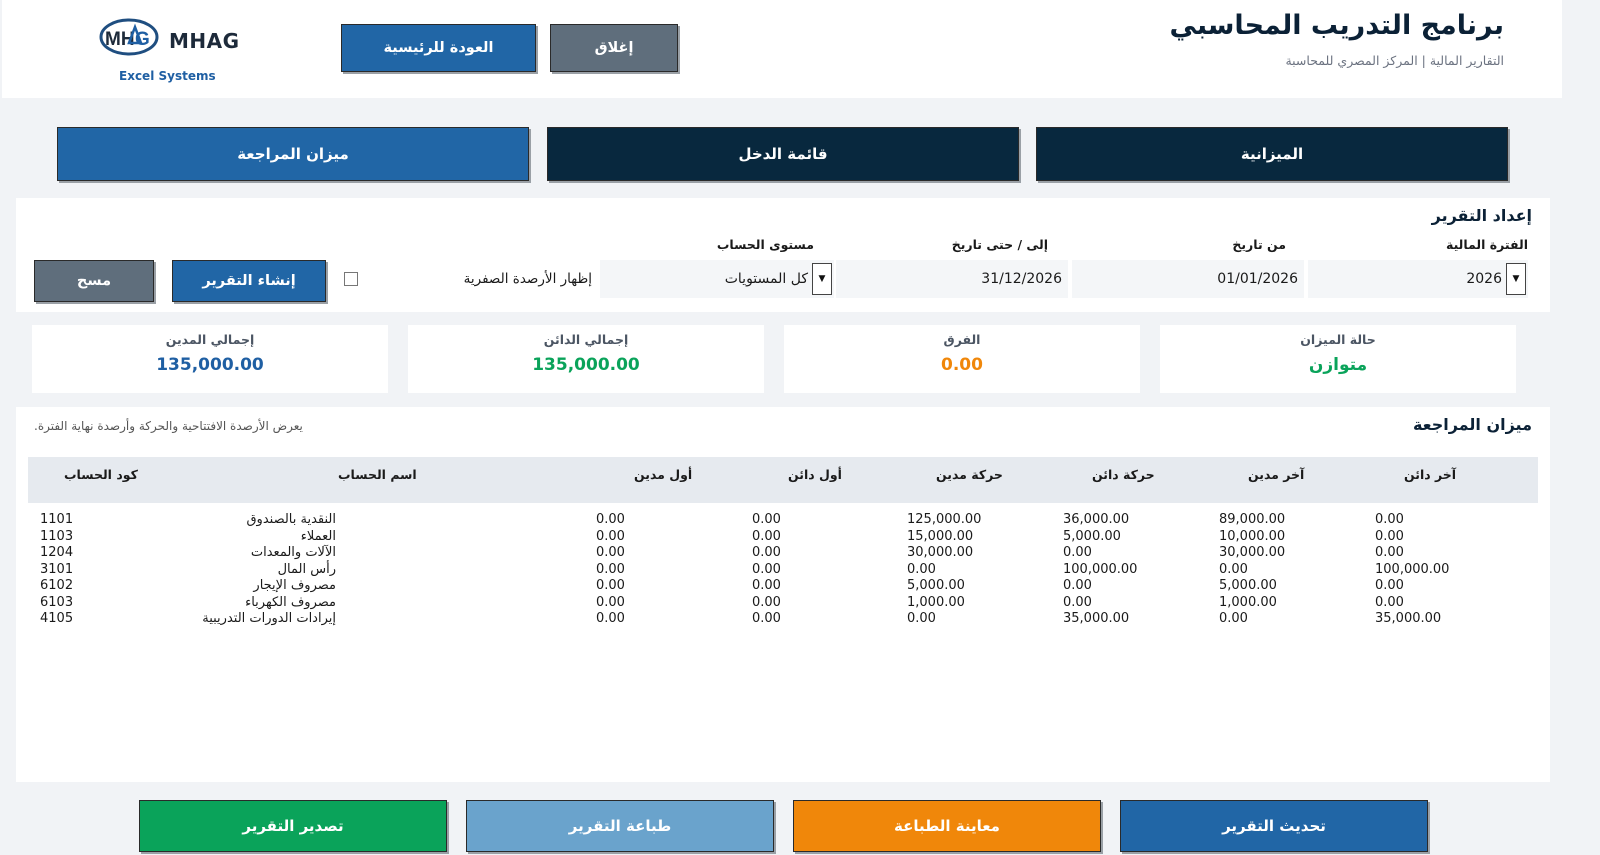 Image resolution: width=1600 pixels, height=855 pixels. What do you see at coordinates (952, 279) in the screenshot?
I see `to-date-field: 31/12/2026` at bounding box center [952, 279].